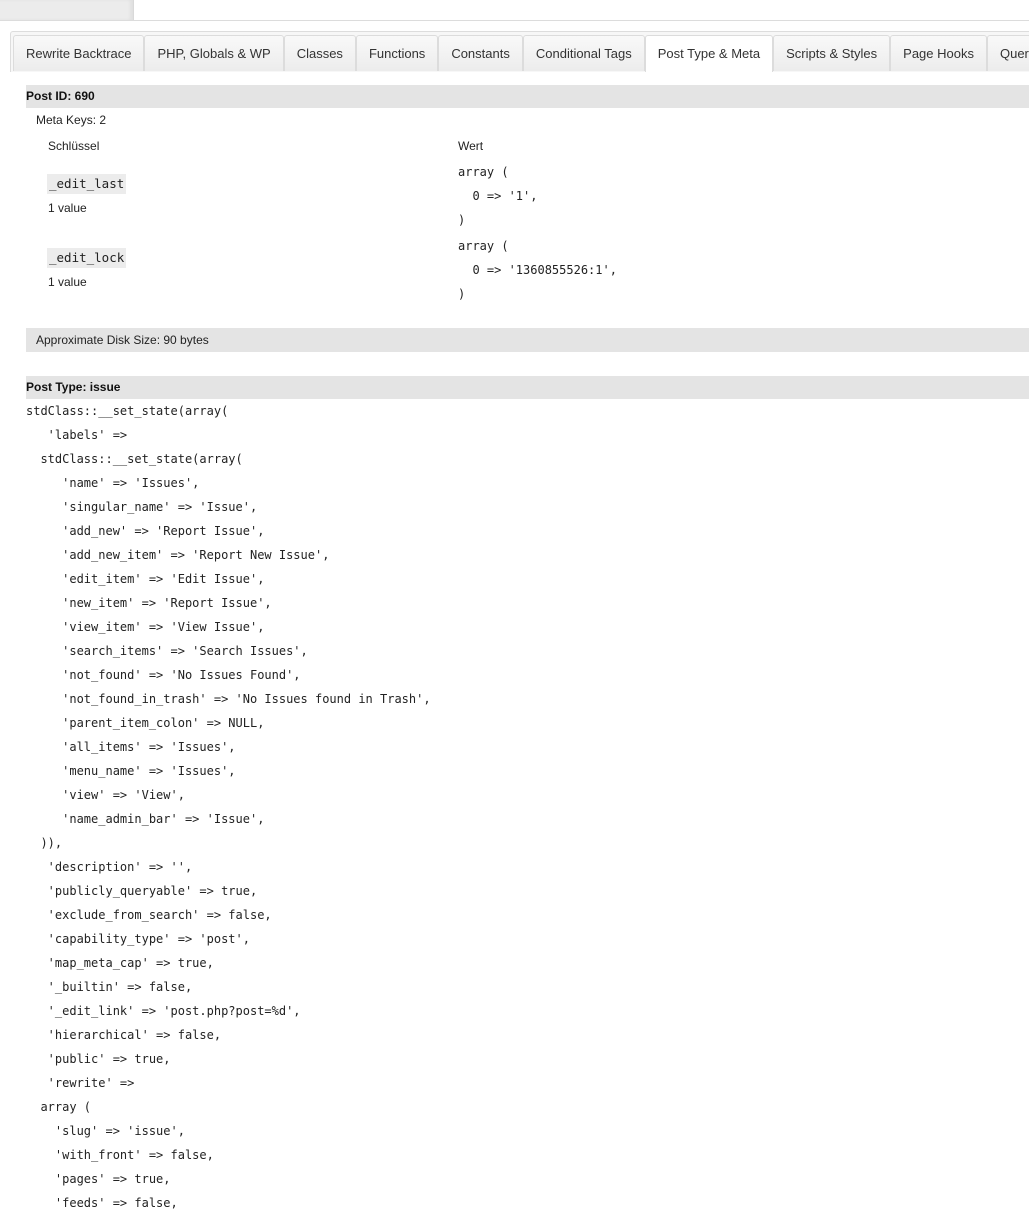 The image size is (1029, 1210). Describe the element at coordinates (537, 270) in the screenshot. I see `meta-value-line: 0 => '1360855526:1',` at that location.